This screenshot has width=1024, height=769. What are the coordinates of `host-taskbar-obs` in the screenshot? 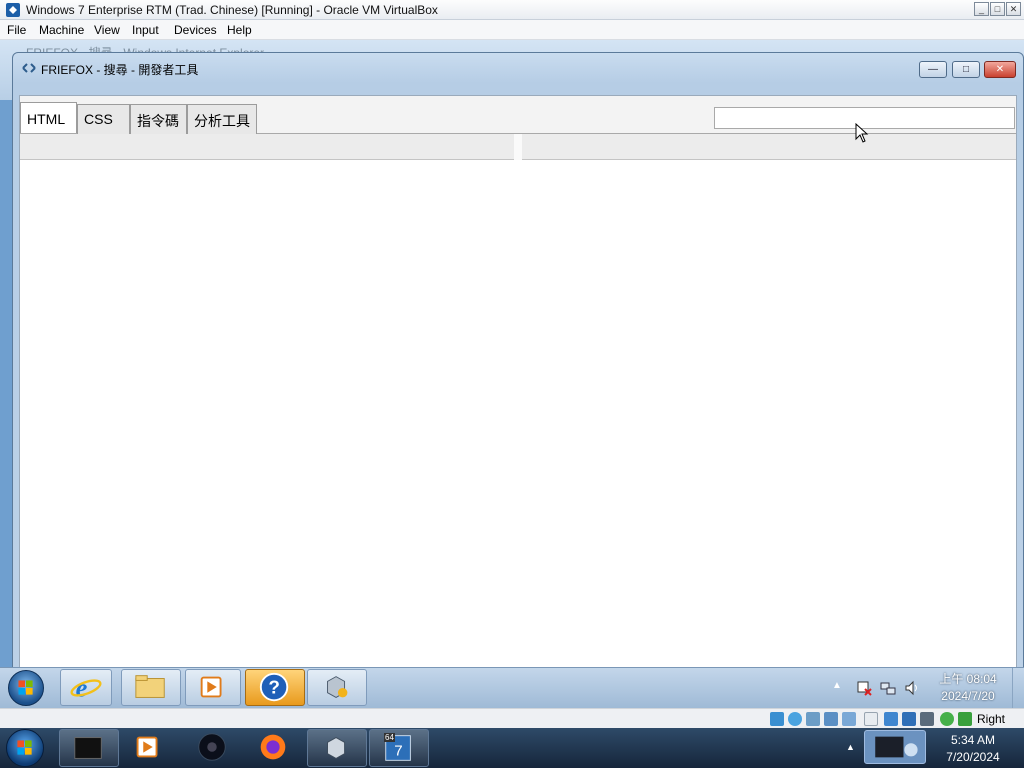 It's located at (213, 748).